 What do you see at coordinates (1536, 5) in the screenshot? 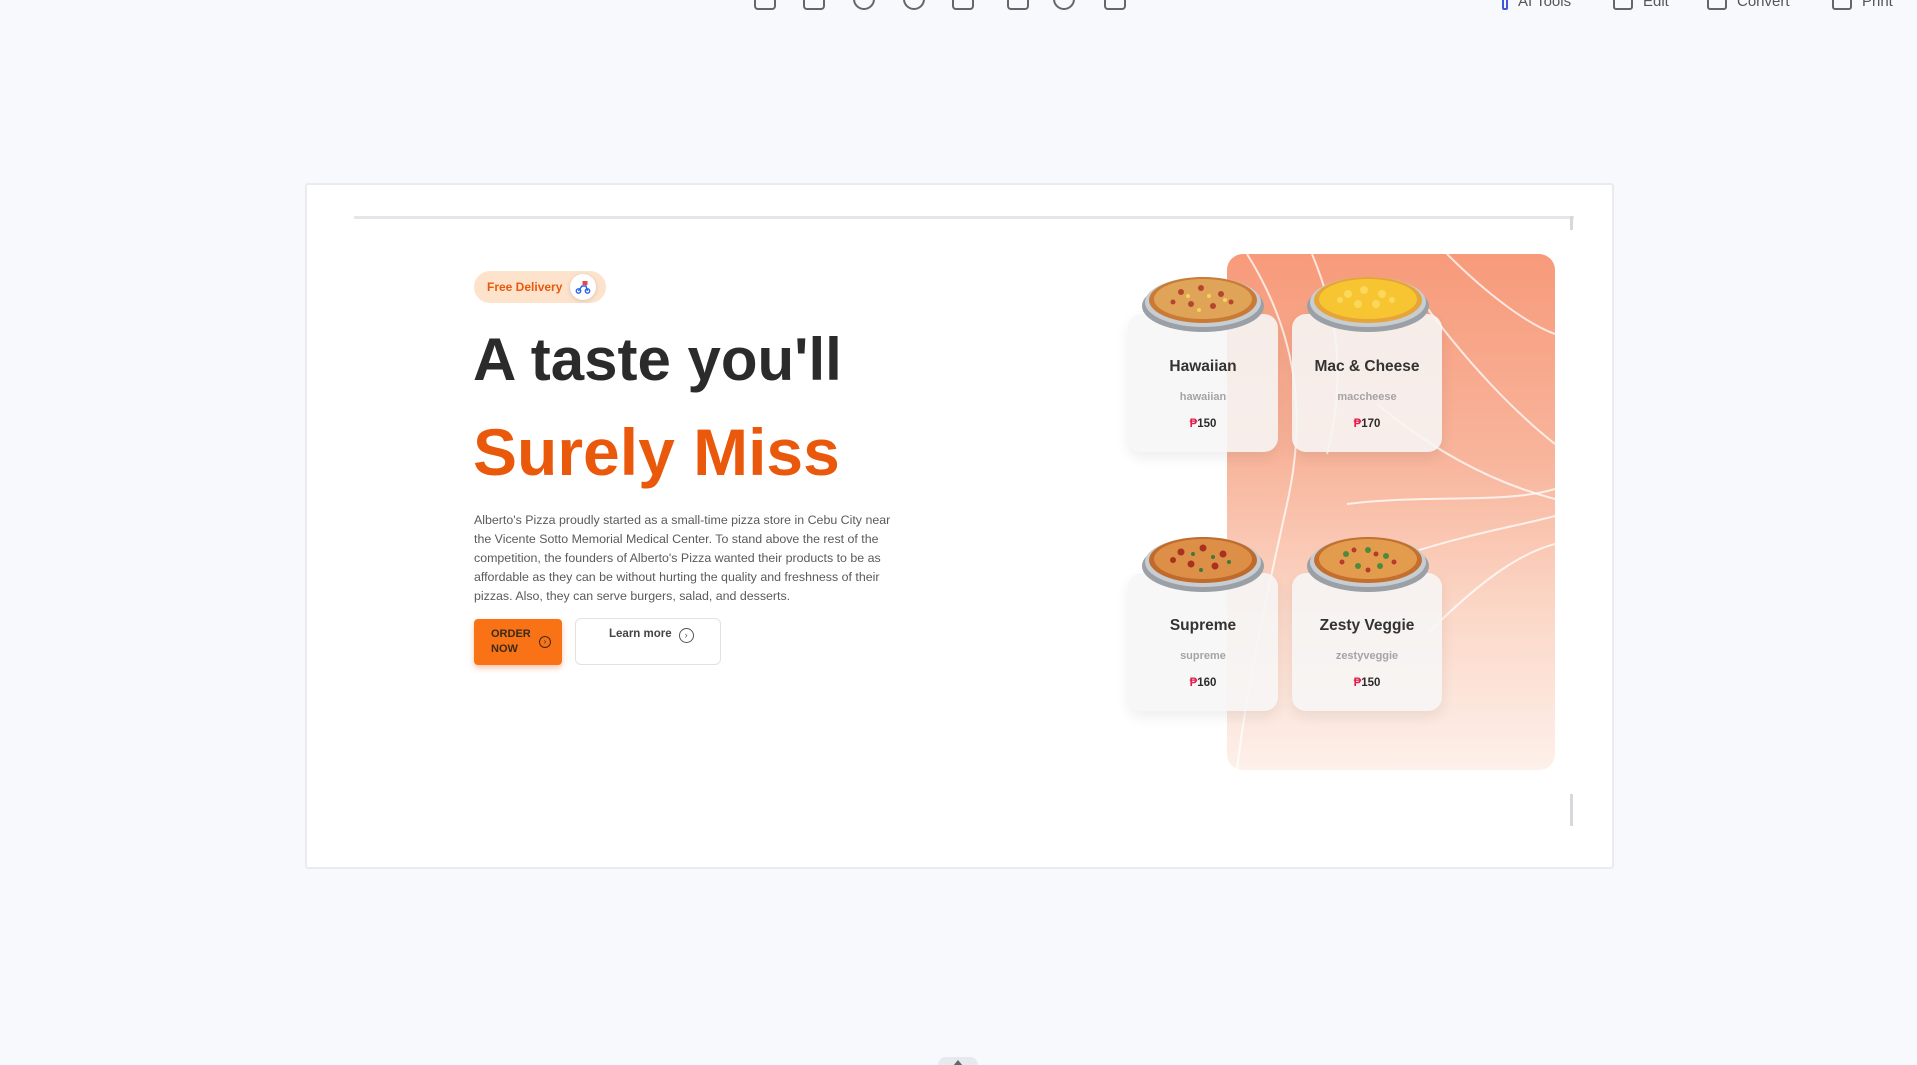
I see `ai-tools-button: AI Tools` at bounding box center [1536, 5].